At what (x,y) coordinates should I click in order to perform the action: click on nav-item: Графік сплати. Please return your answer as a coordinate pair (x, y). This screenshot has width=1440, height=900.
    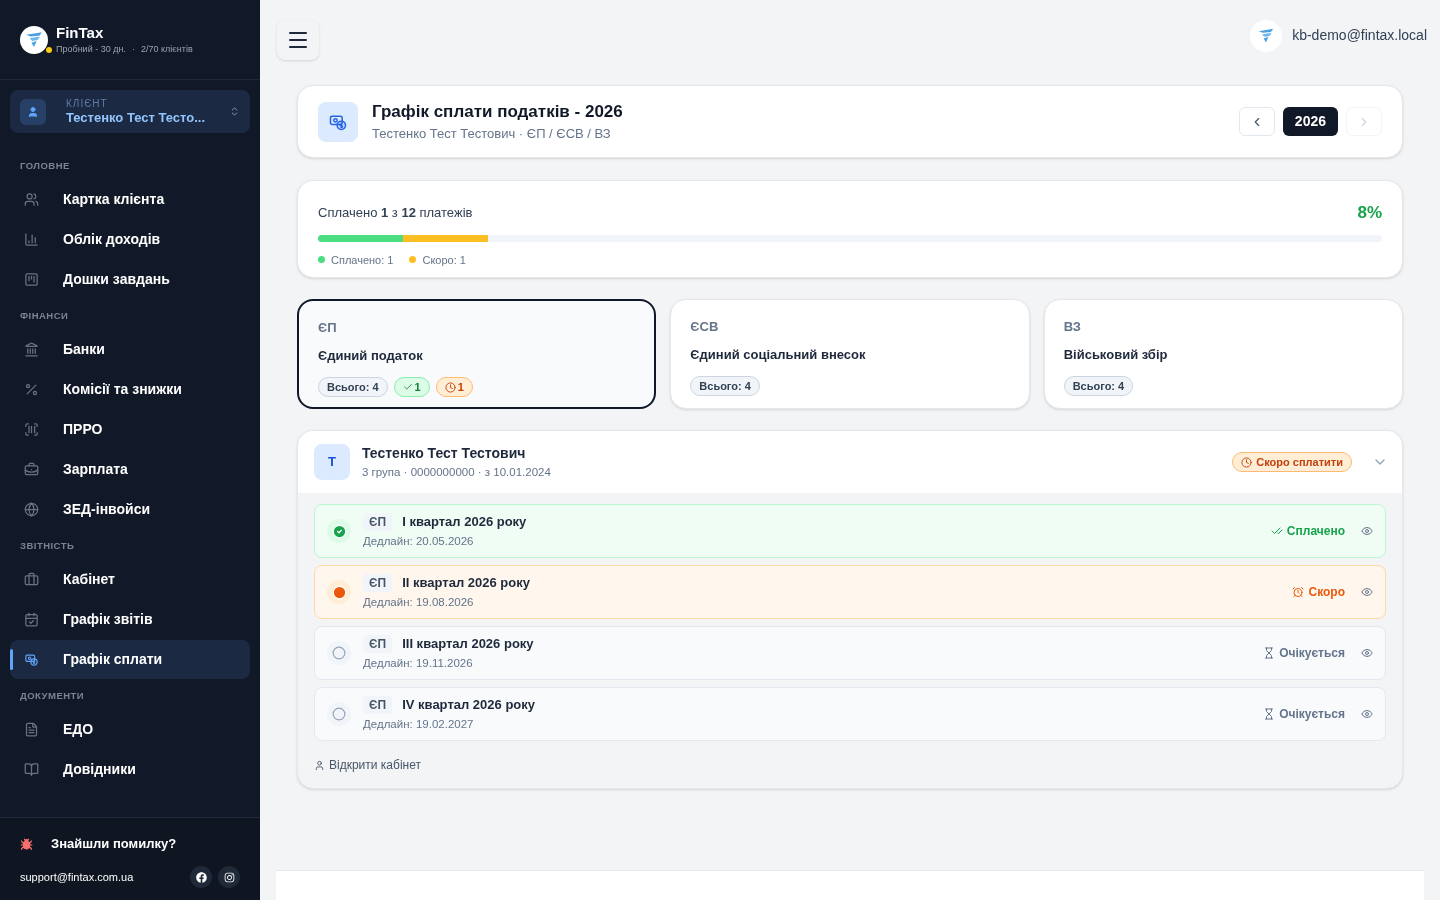
    Looking at the image, I should click on (130, 659).